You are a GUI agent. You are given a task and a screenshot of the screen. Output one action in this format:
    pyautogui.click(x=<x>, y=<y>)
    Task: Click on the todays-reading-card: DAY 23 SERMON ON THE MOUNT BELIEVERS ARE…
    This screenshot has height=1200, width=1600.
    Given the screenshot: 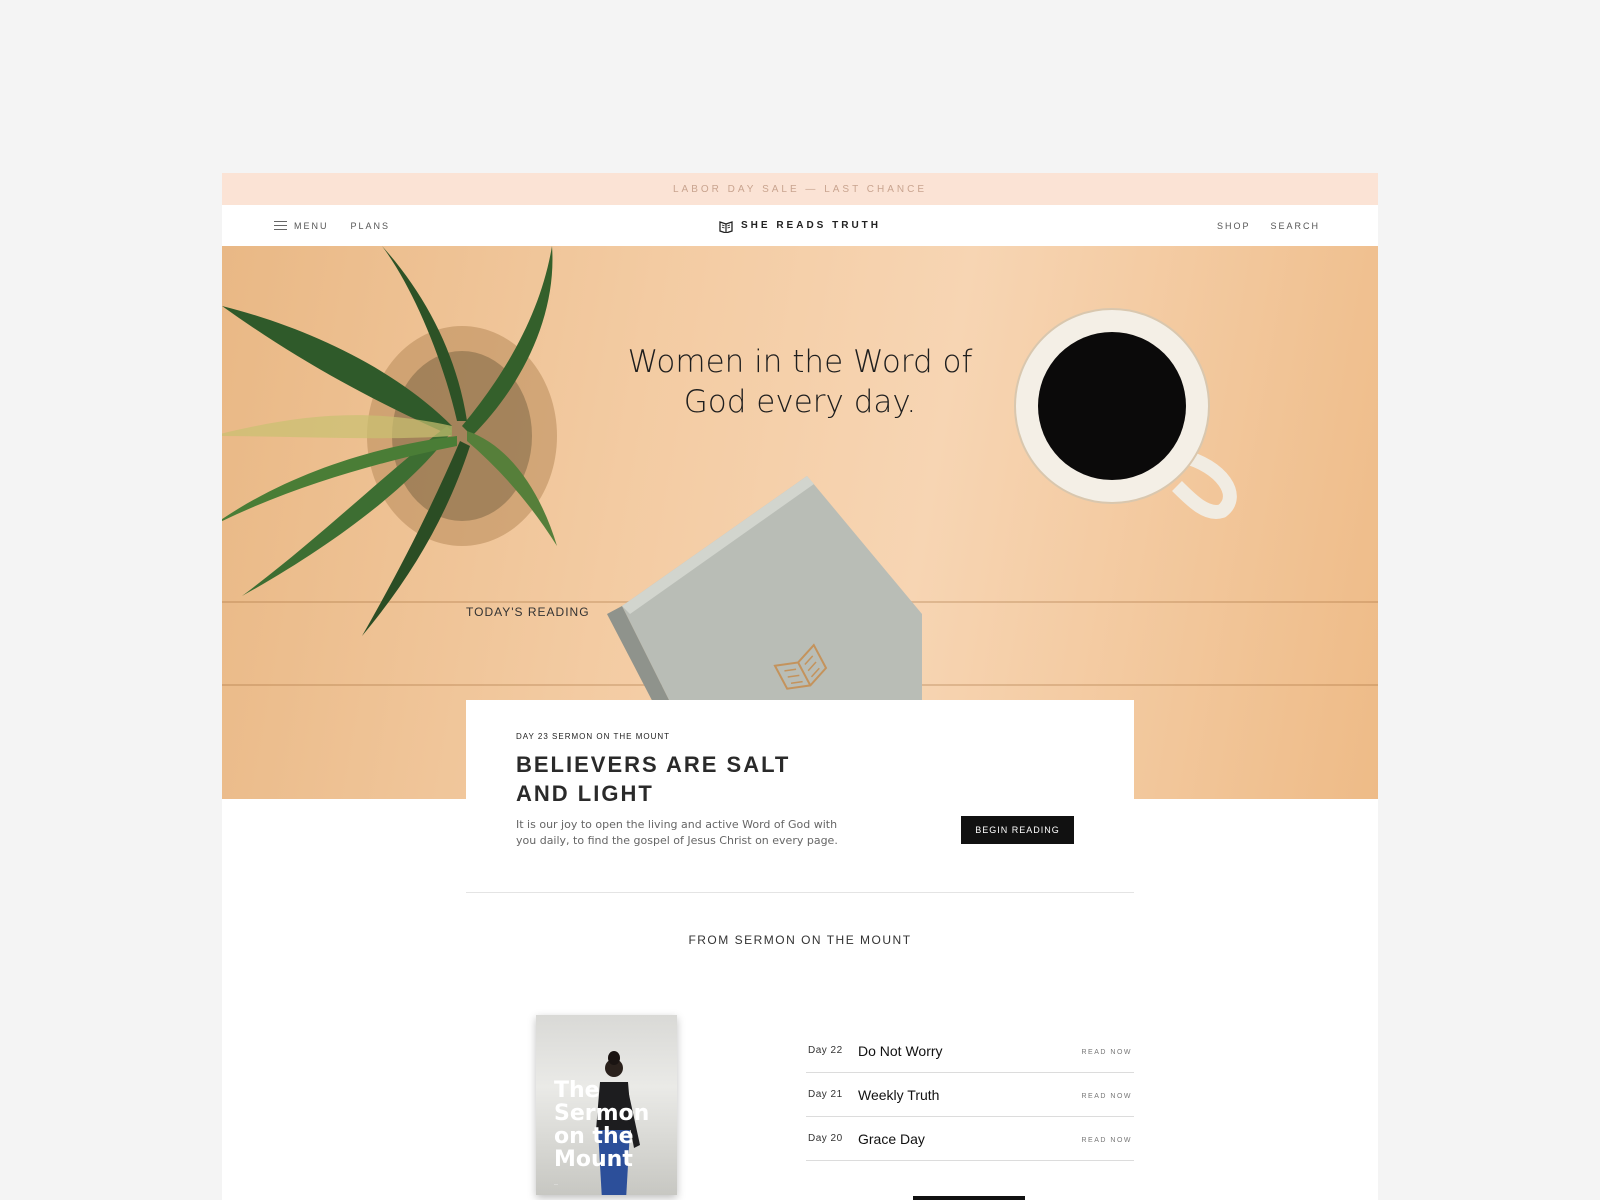 What is the action you would take?
    pyautogui.click(x=800, y=795)
    